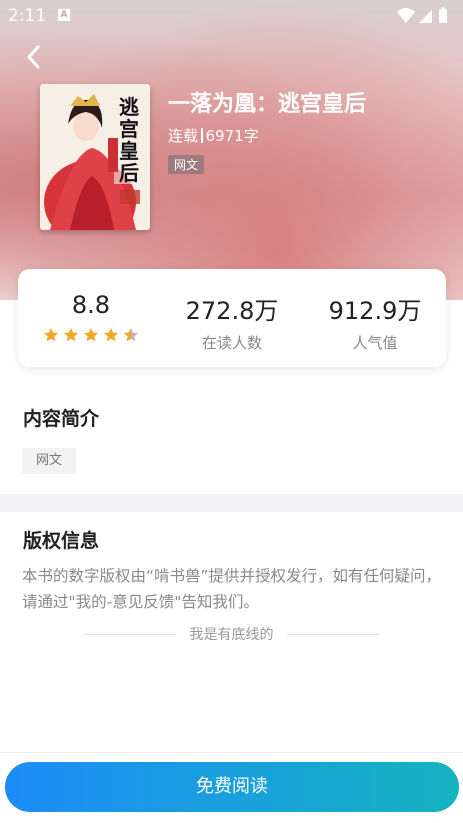 The width and height of the screenshot is (463, 823). What do you see at coordinates (91, 305) in the screenshot?
I see `rating-value: 8.8` at bounding box center [91, 305].